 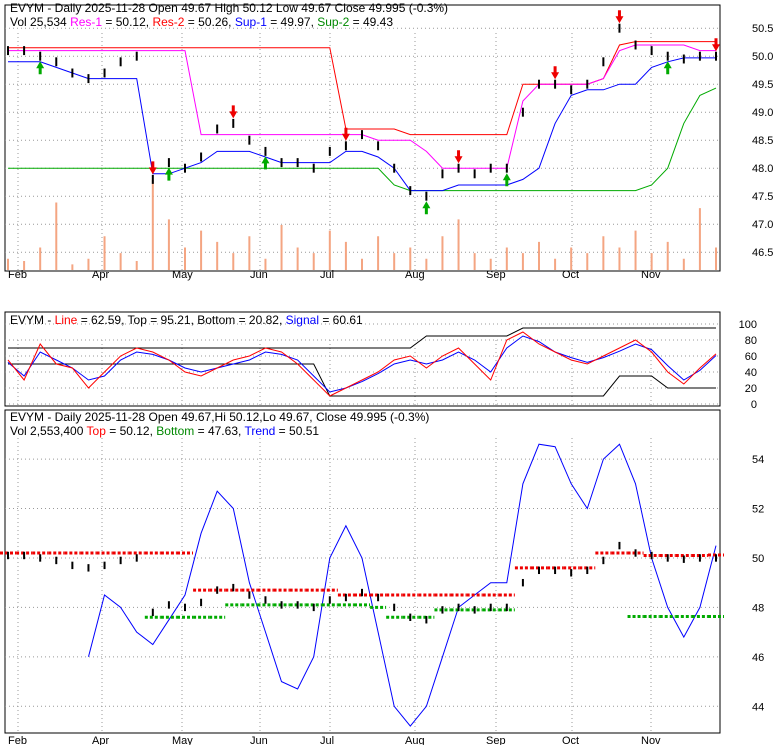 What do you see at coordinates (333, 22) in the screenshot?
I see `sup2-label: Sup-2` at bounding box center [333, 22].